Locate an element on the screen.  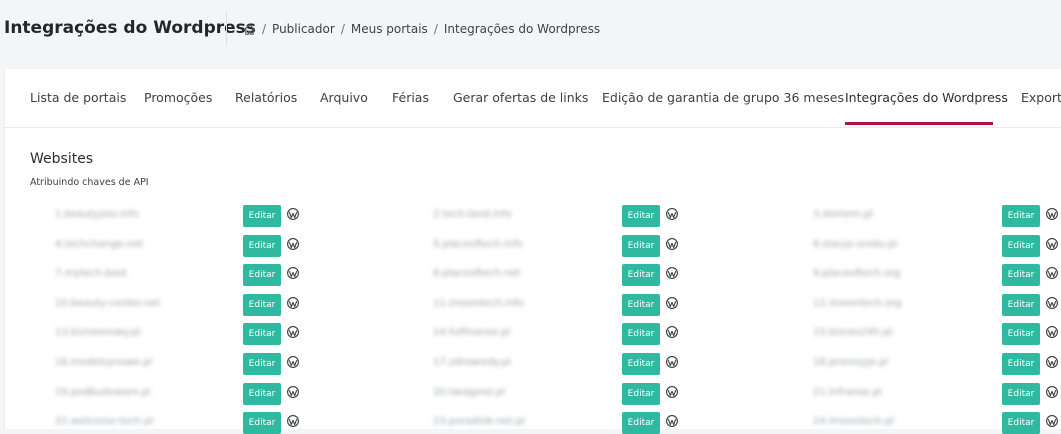
section-title: Websites is located at coordinates (62, 159).